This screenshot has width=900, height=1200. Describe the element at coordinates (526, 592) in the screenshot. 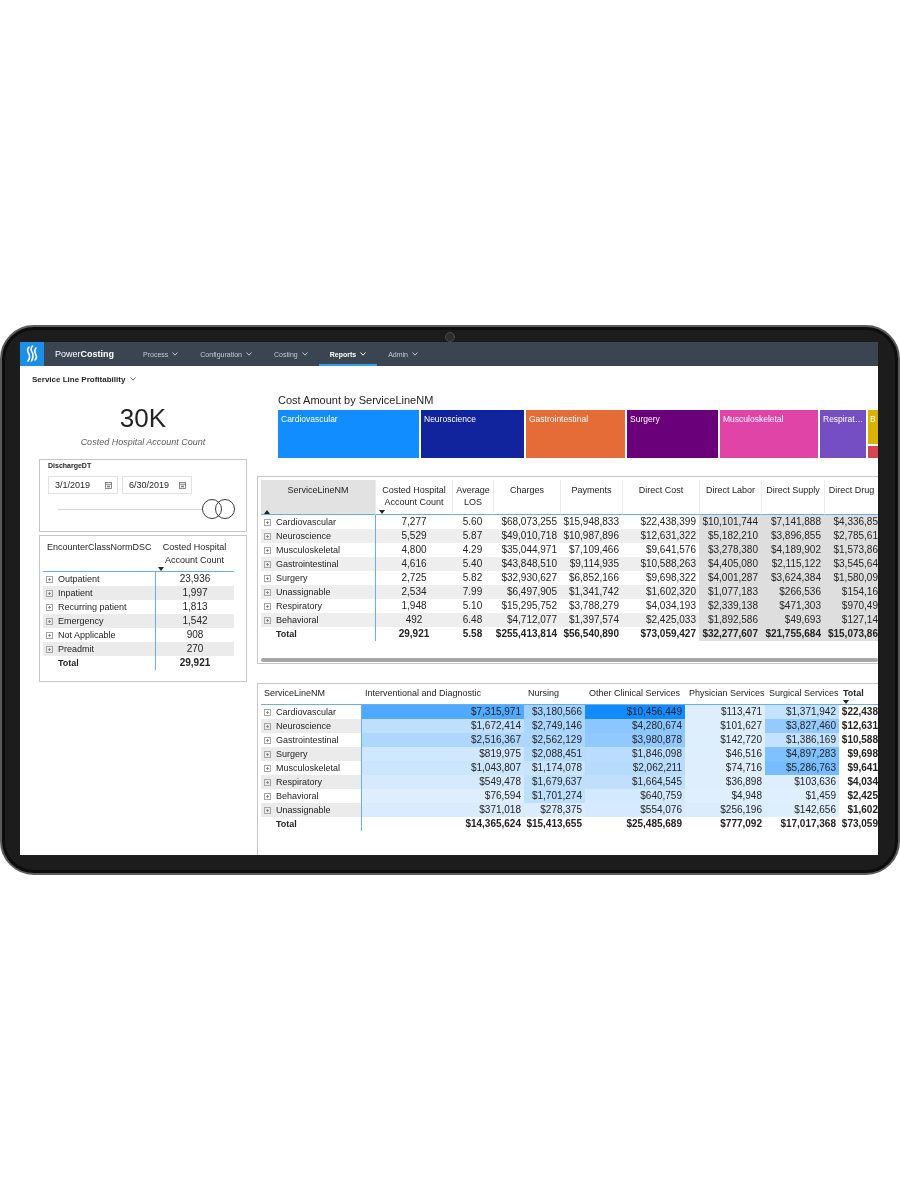

I see `table-cell: $6,497,905` at that location.